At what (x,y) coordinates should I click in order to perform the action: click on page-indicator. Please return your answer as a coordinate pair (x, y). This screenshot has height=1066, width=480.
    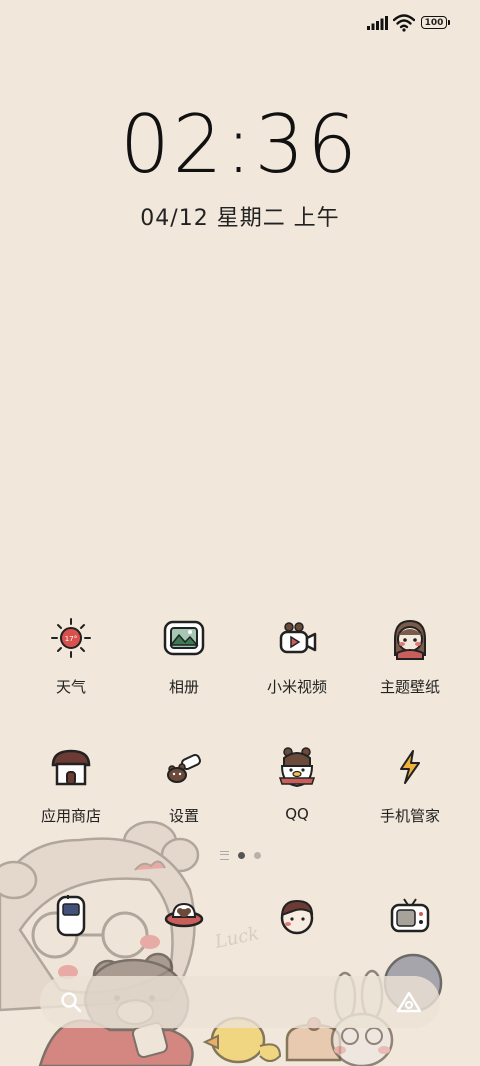
    Looking at the image, I should click on (240, 855).